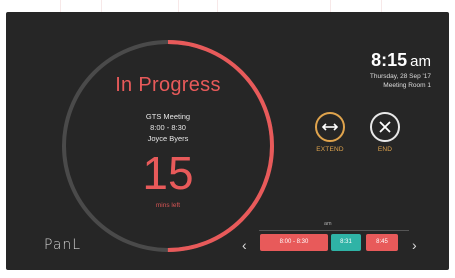  I want to click on room-name: Meeting Room 1, so click(407, 85).